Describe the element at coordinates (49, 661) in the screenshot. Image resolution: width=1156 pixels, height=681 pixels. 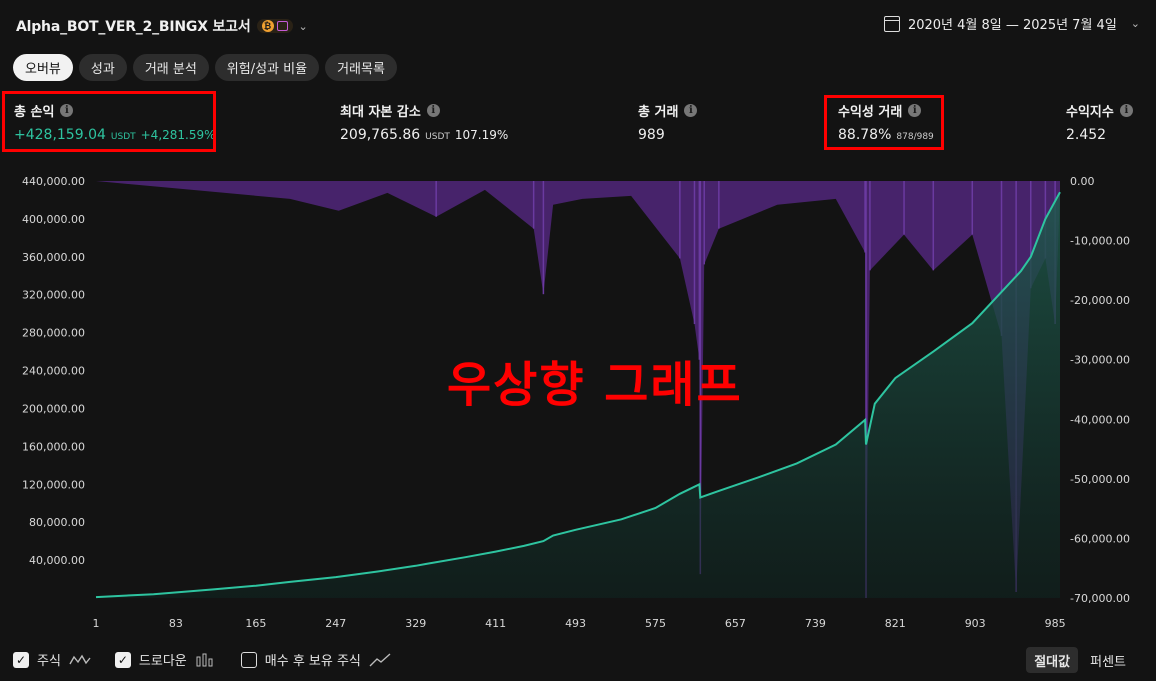
I see `legend-label: 주식` at that location.